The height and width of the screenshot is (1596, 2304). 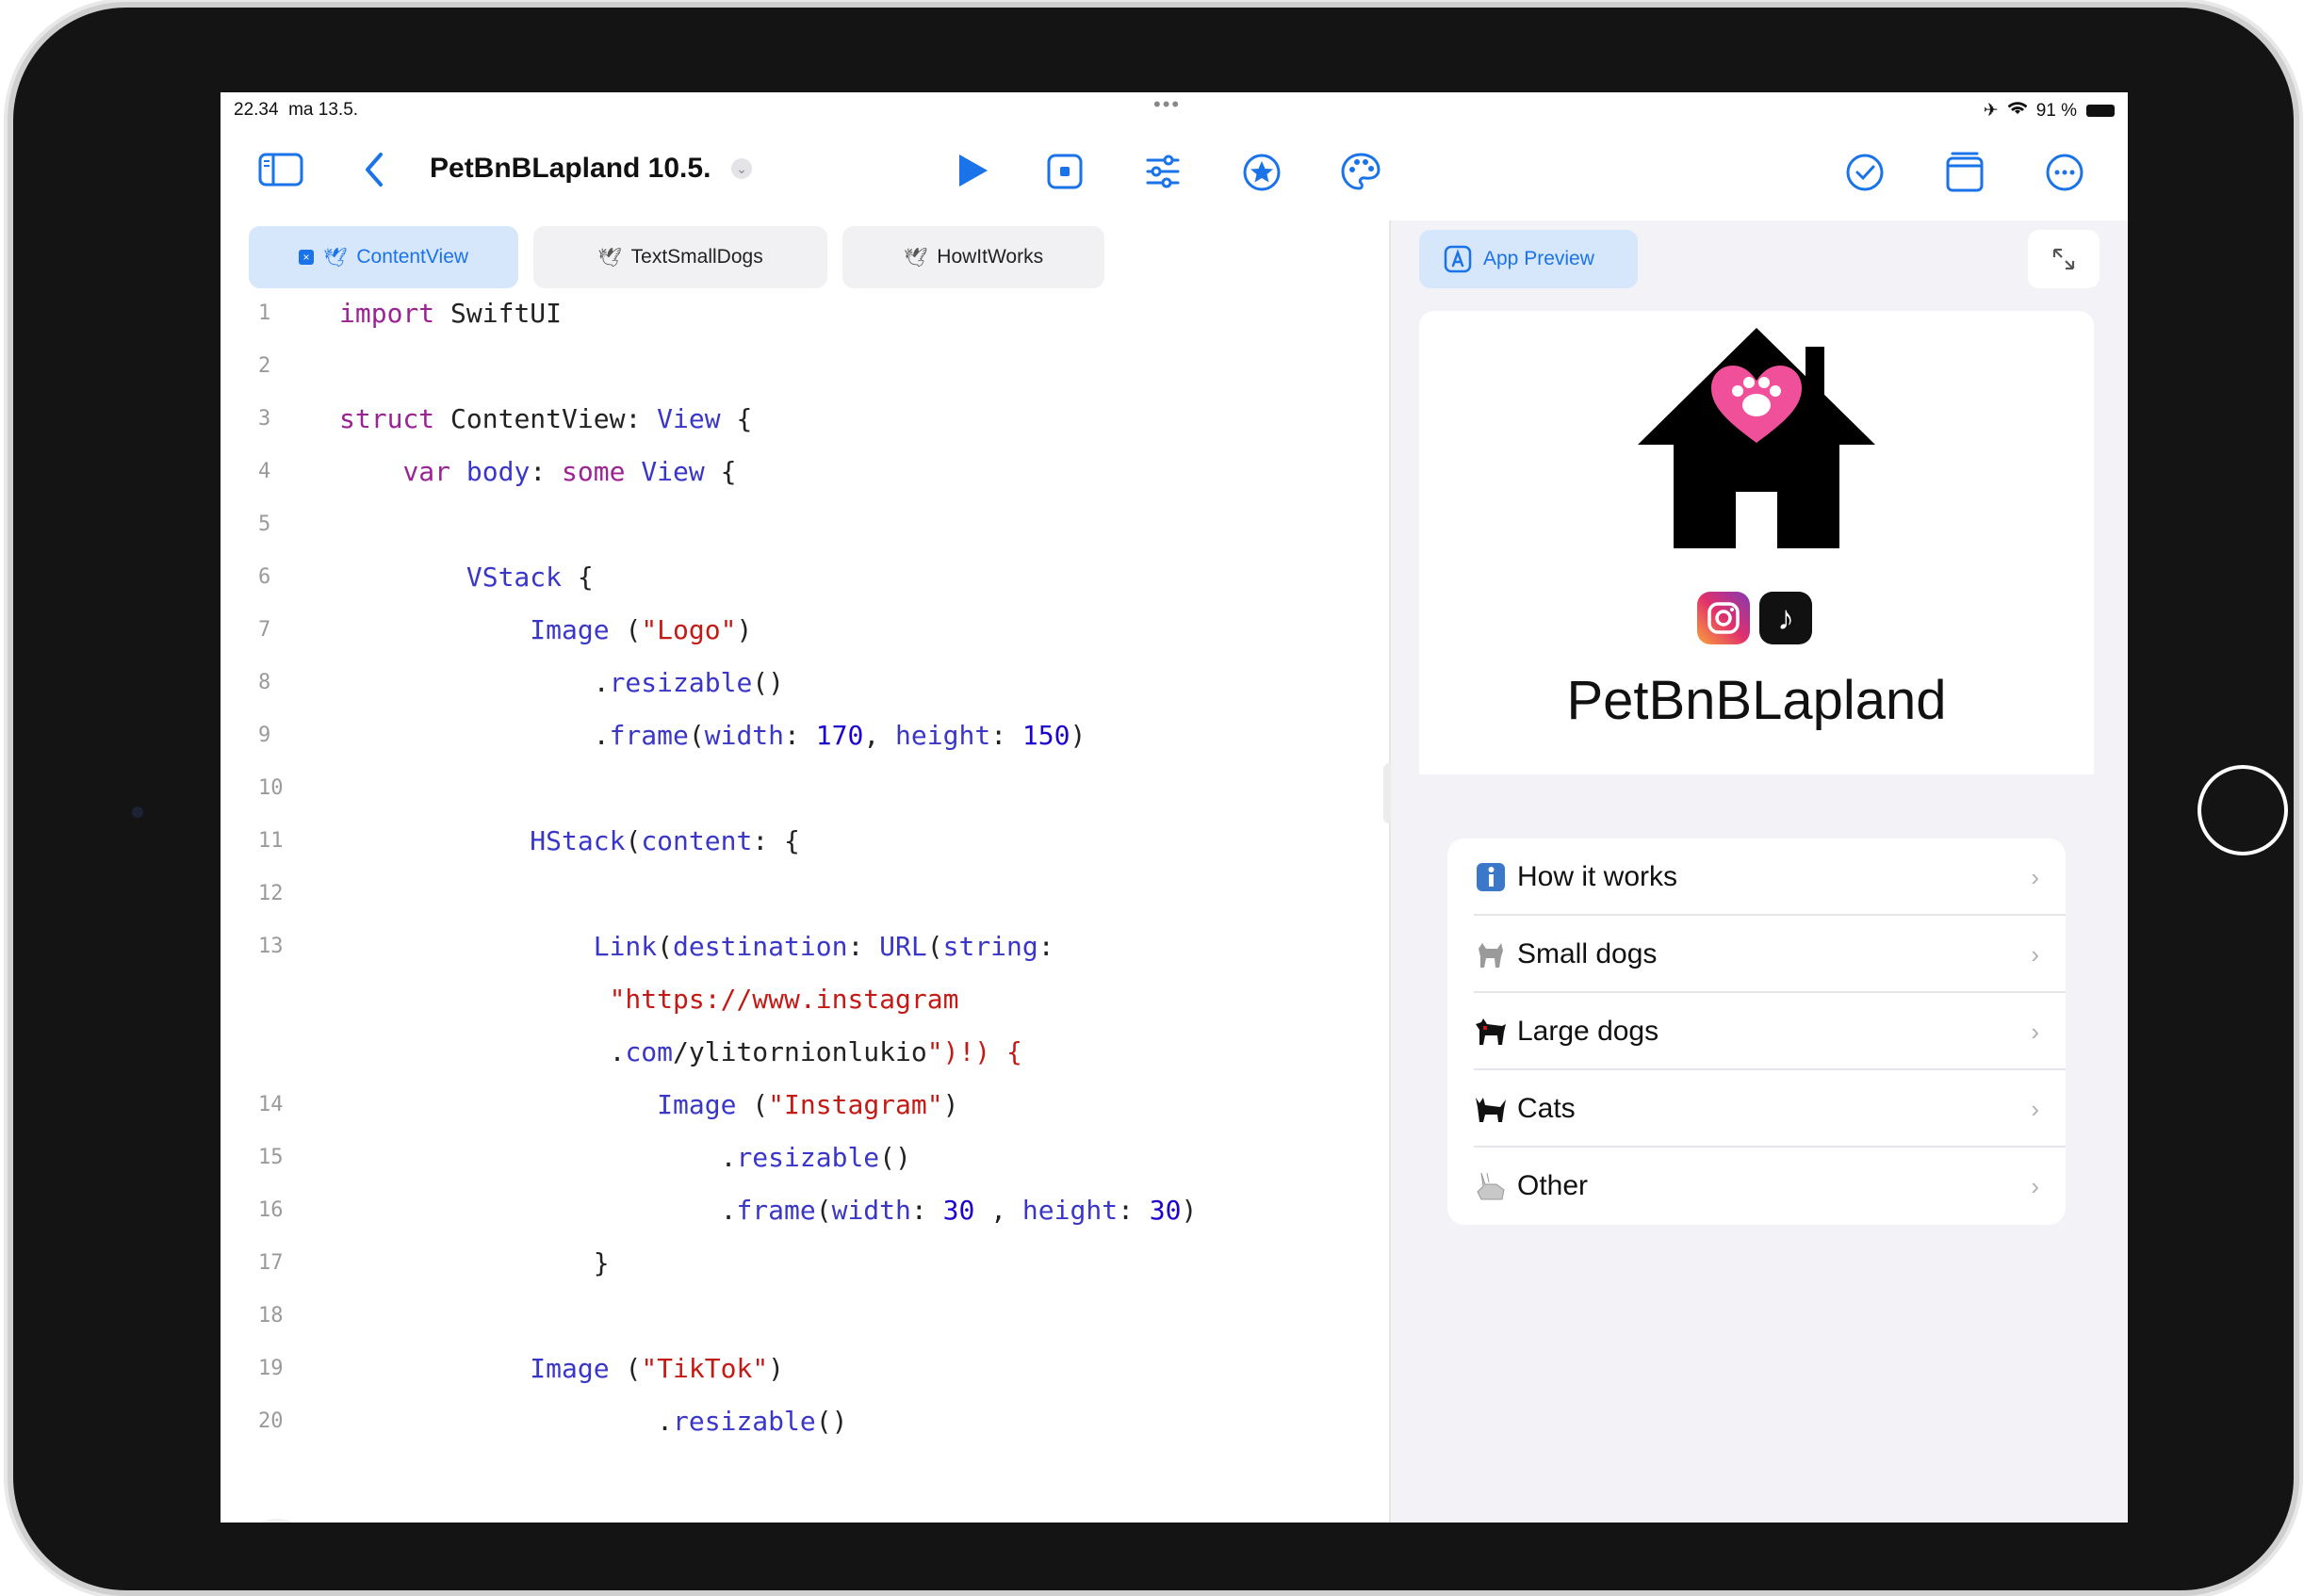 What do you see at coordinates (271, 1263) in the screenshot?
I see `line-number: 17` at bounding box center [271, 1263].